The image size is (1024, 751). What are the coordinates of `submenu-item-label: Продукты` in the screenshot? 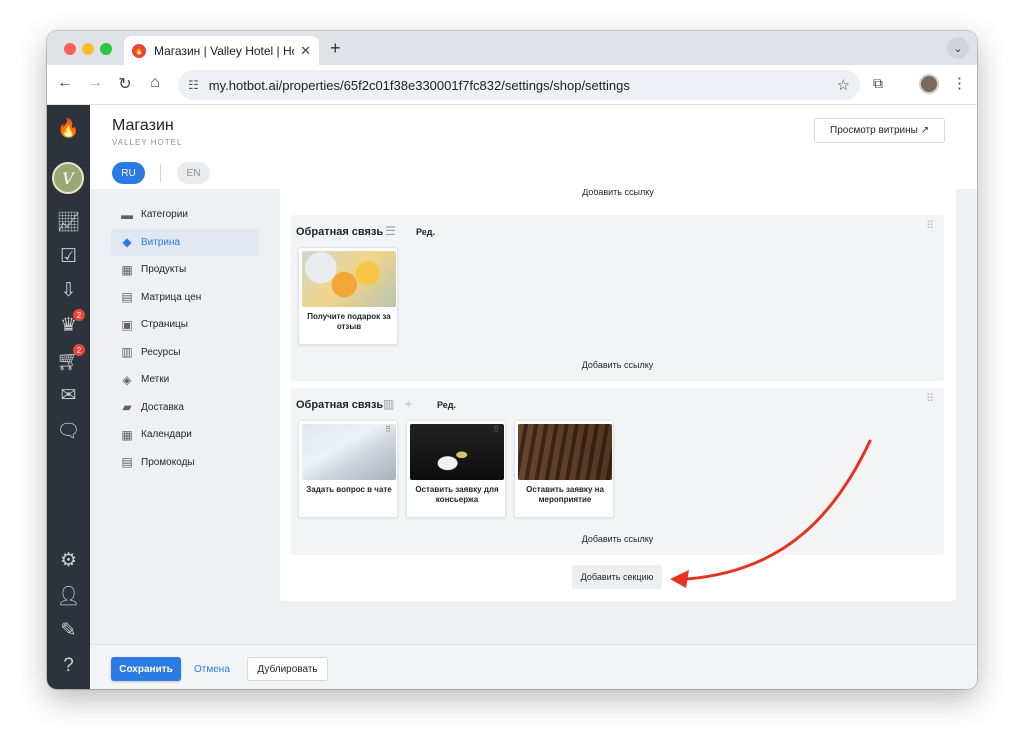 It's located at (164, 270).